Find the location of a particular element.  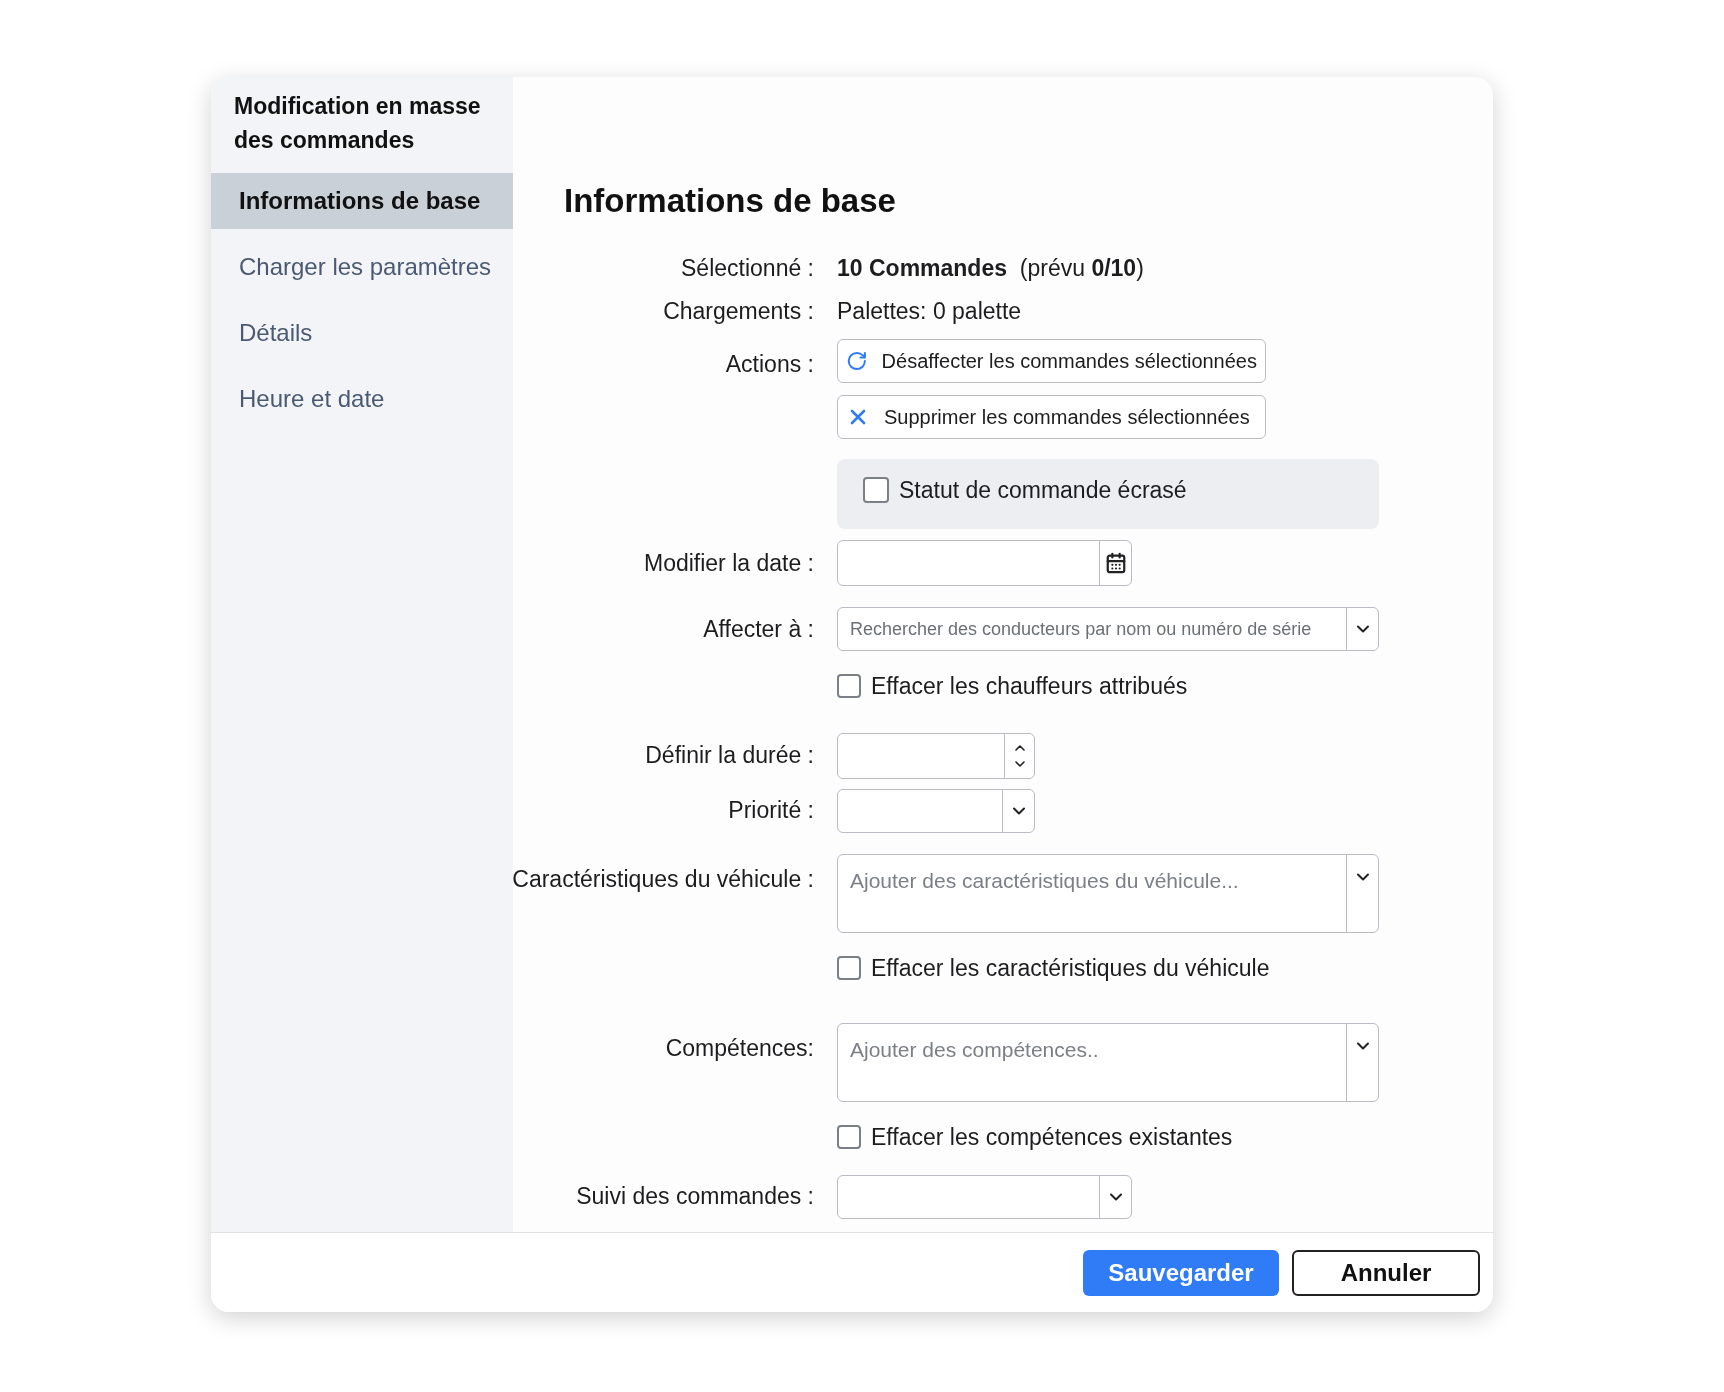

sidebar-item: Charger les paramètres is located at coordinates (362, 267).